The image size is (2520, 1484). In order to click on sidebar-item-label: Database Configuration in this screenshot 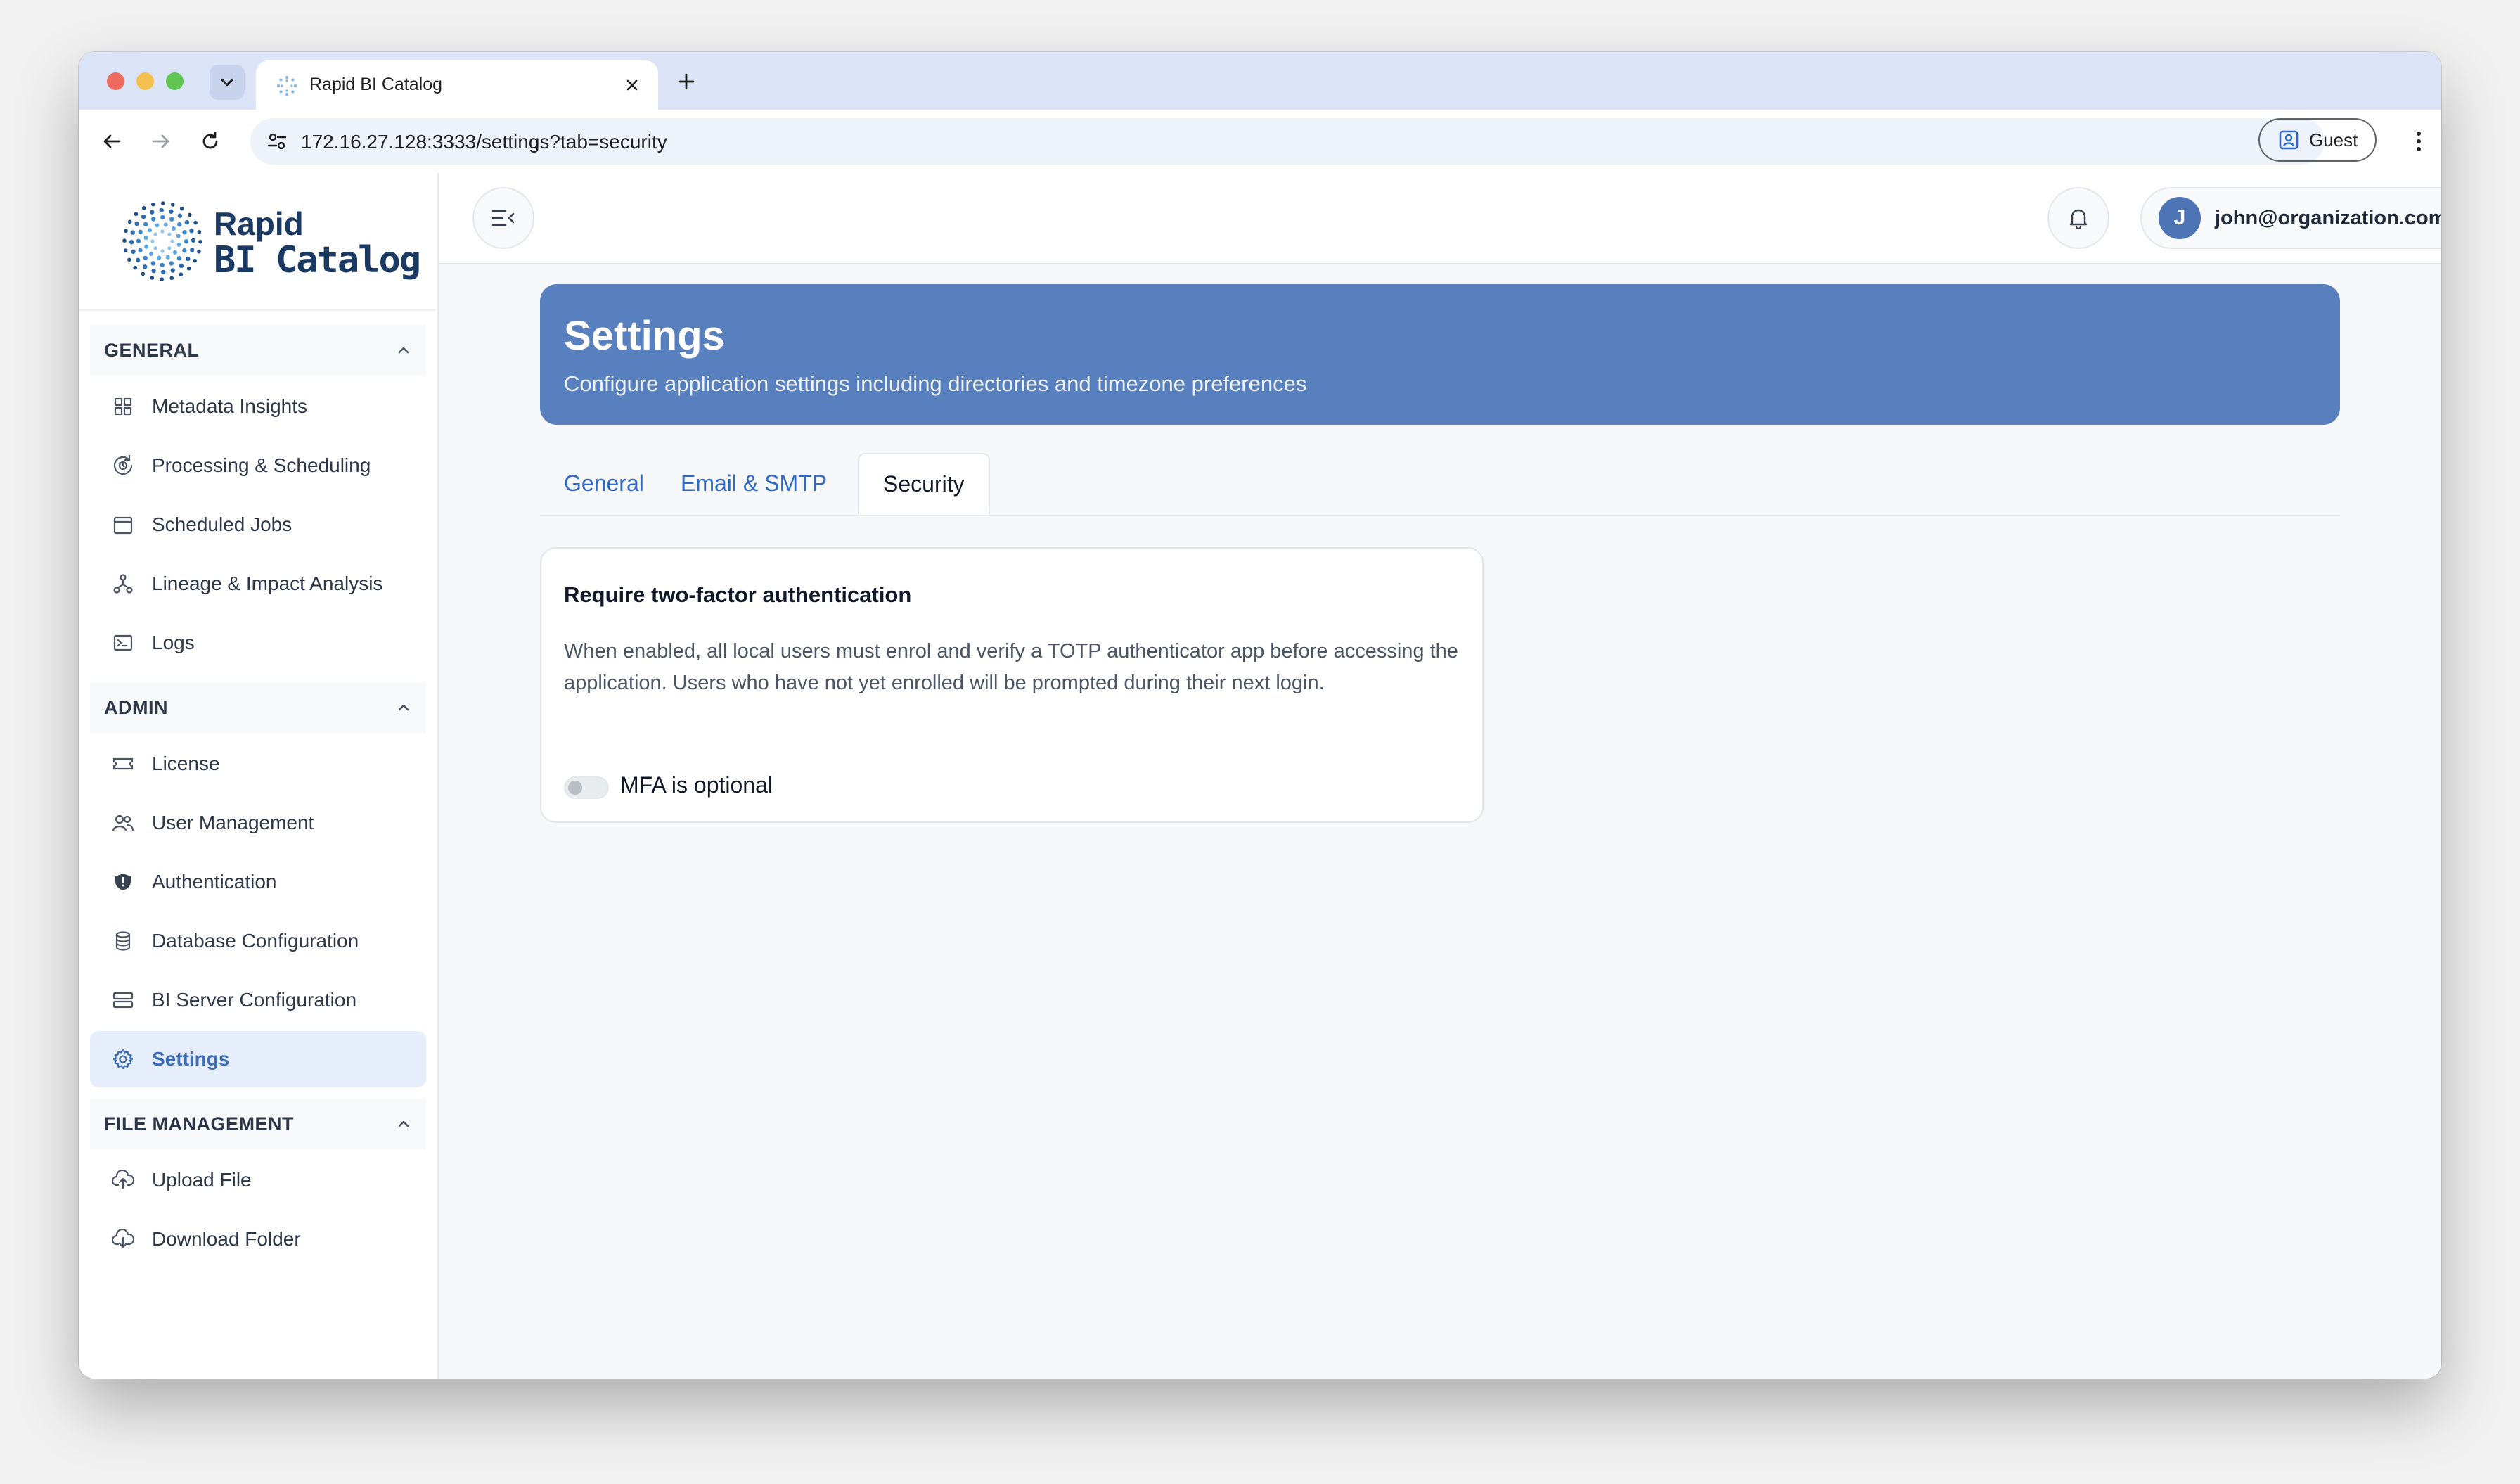, I will do `click(255, 941)`.